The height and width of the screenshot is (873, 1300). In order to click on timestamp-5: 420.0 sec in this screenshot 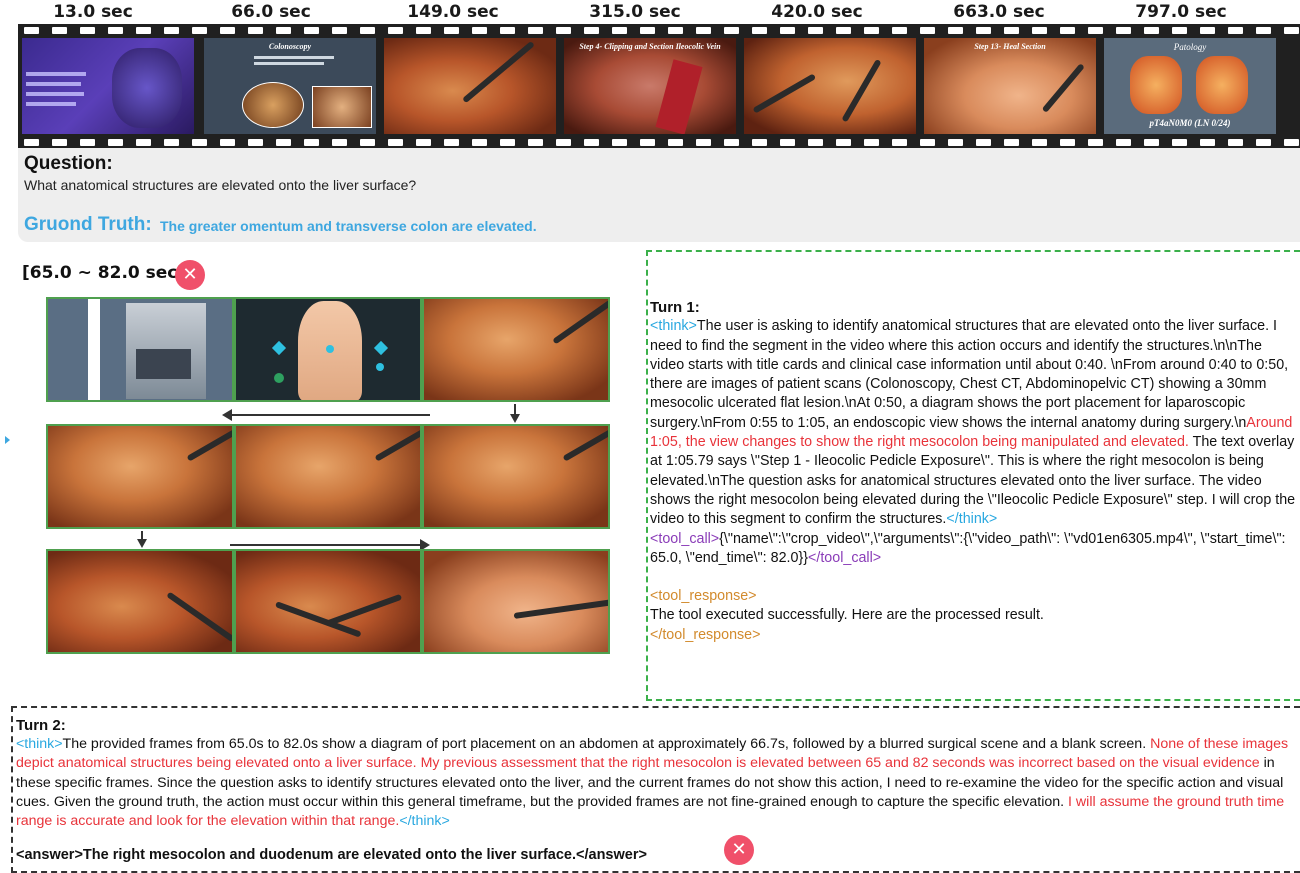, I will do `click(817, 12)`.